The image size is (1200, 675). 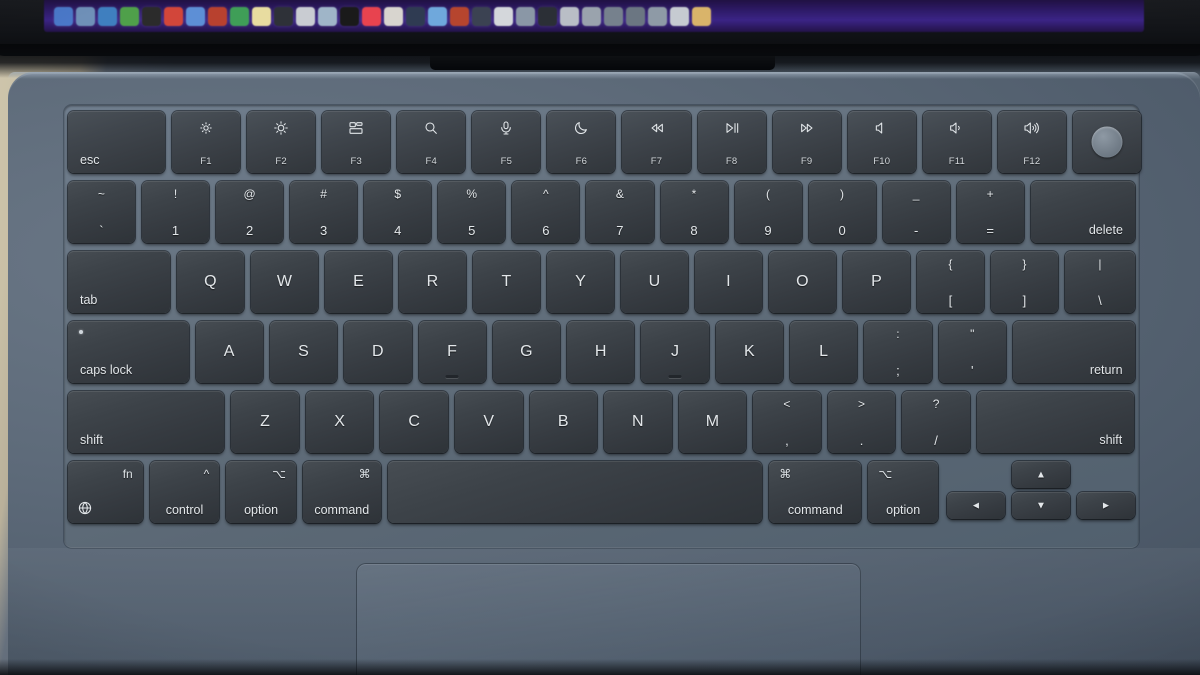 What do you see at coordinates (184, 492) in the screenshot?
I see `key-control: ^ control` at bounding box center [184, 492].